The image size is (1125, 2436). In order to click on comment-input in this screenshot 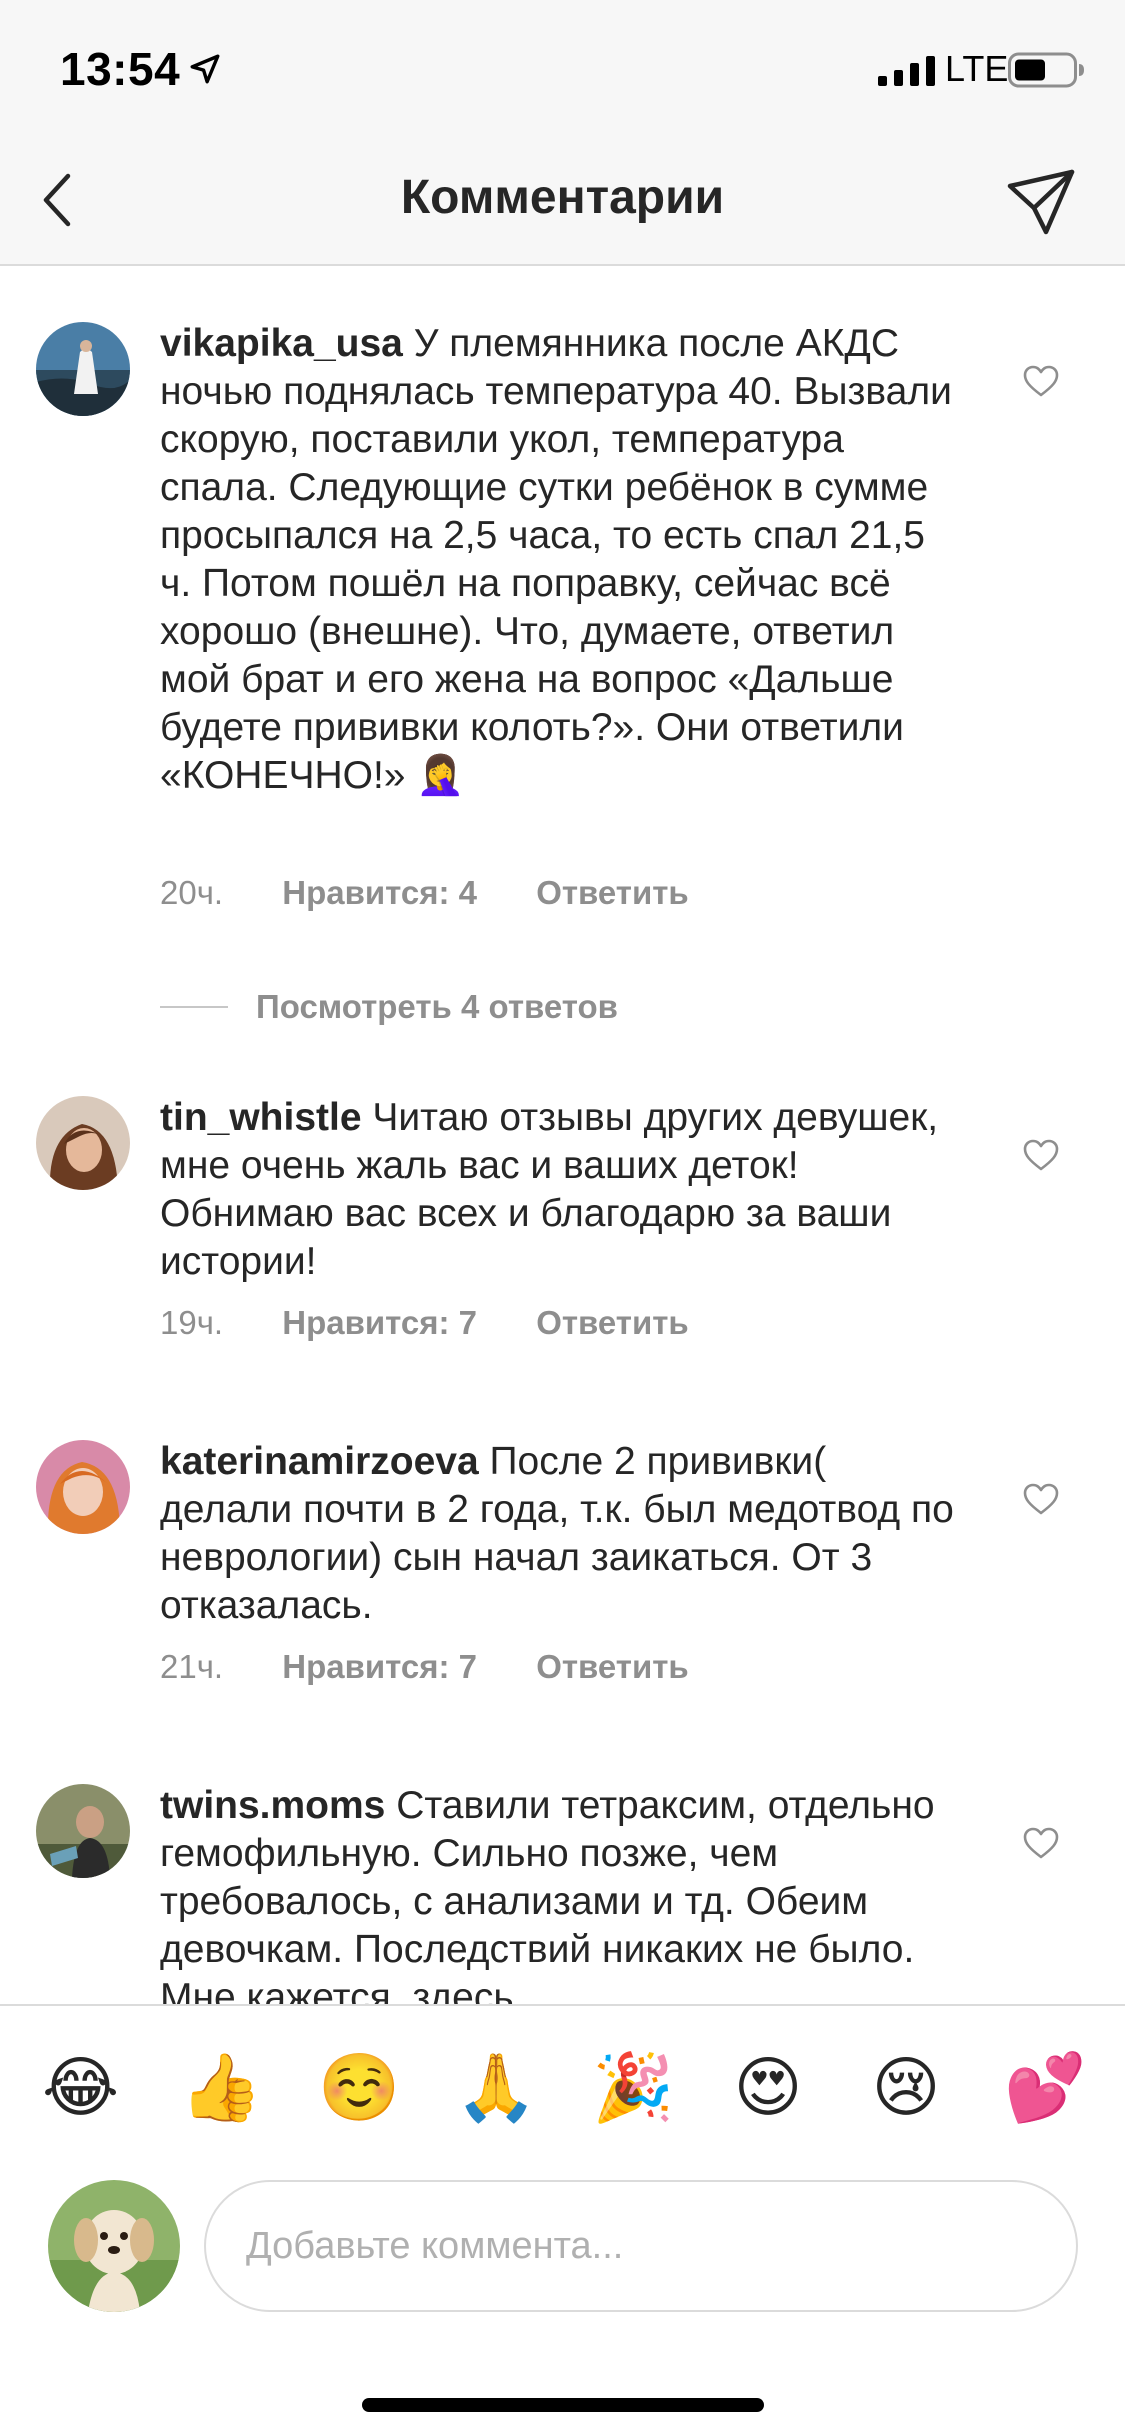, I will do `click(641, 2246)`.